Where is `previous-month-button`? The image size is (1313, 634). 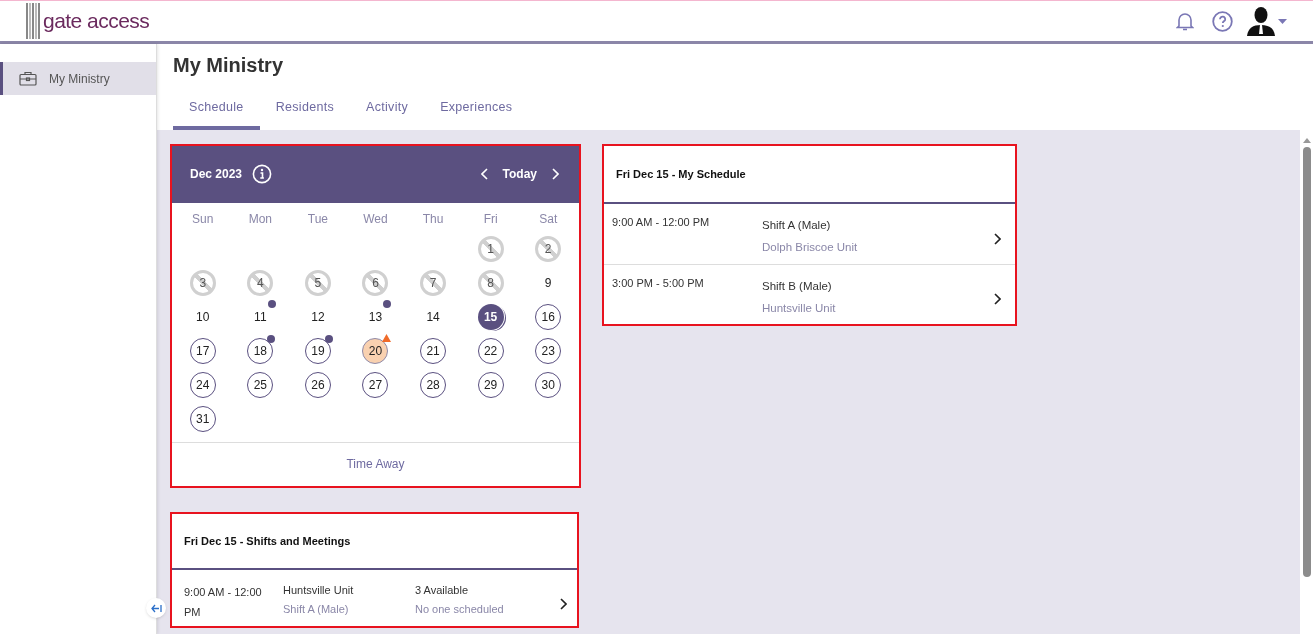
previous-month-button is located at coordinates (484, 174).